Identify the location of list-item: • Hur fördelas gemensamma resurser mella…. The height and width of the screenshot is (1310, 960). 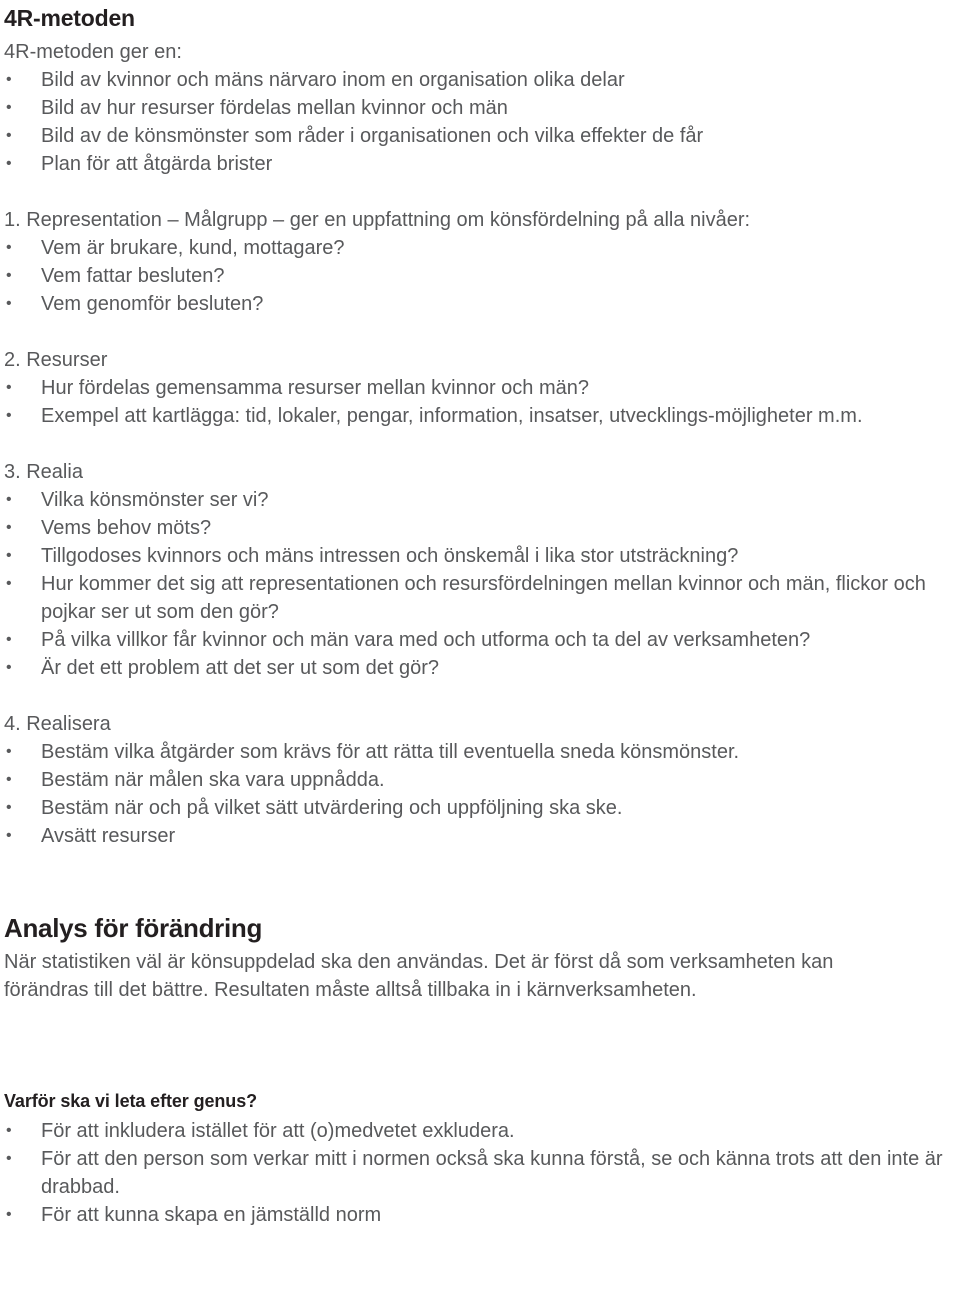
(477, 388).